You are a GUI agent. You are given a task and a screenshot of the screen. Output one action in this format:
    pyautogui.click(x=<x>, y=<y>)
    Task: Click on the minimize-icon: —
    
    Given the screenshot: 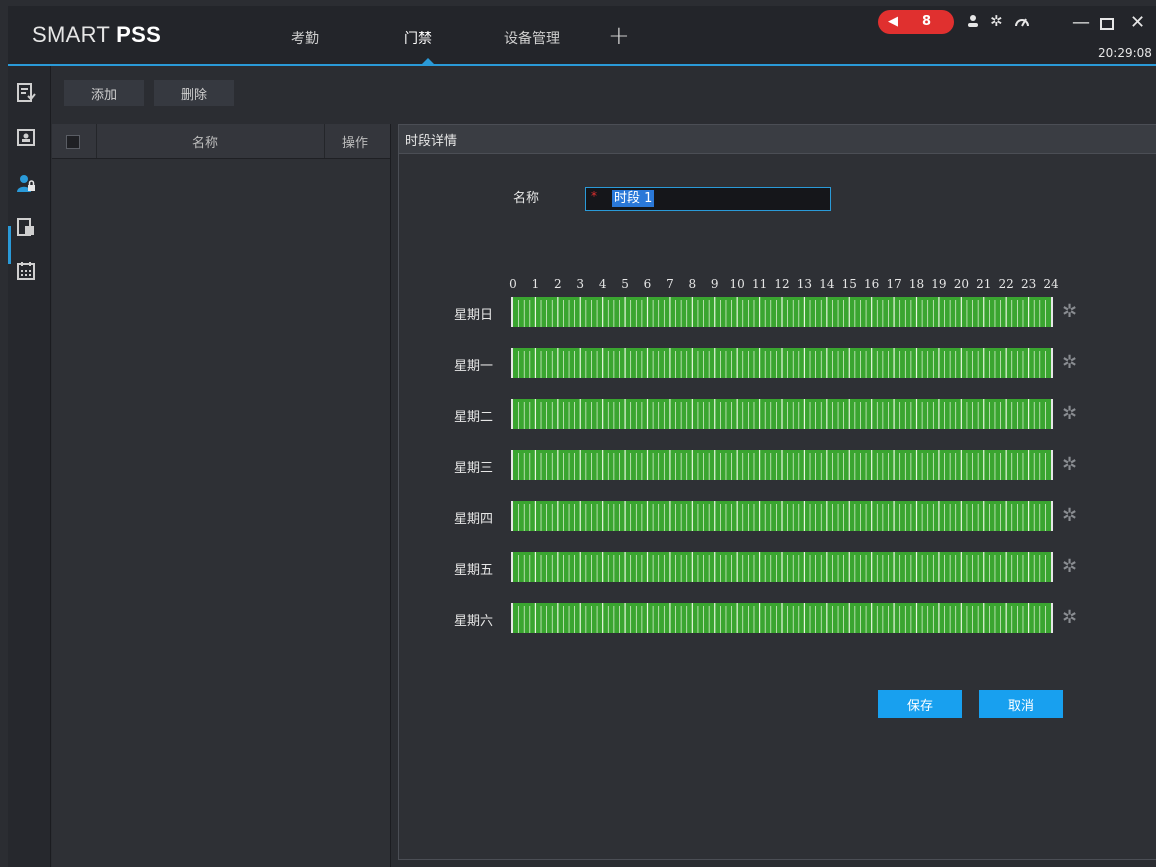 What is the action you would take?
    pyautogui.click(x=1081, y=22)
    